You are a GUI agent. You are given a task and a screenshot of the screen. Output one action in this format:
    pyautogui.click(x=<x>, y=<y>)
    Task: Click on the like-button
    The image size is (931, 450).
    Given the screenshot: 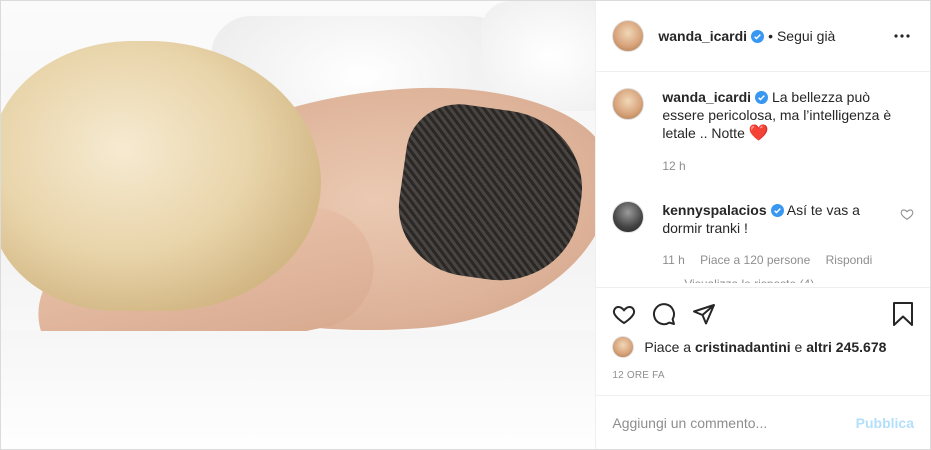 What is the action you would take?
    pyautogui.click(x=632, y=314)
    